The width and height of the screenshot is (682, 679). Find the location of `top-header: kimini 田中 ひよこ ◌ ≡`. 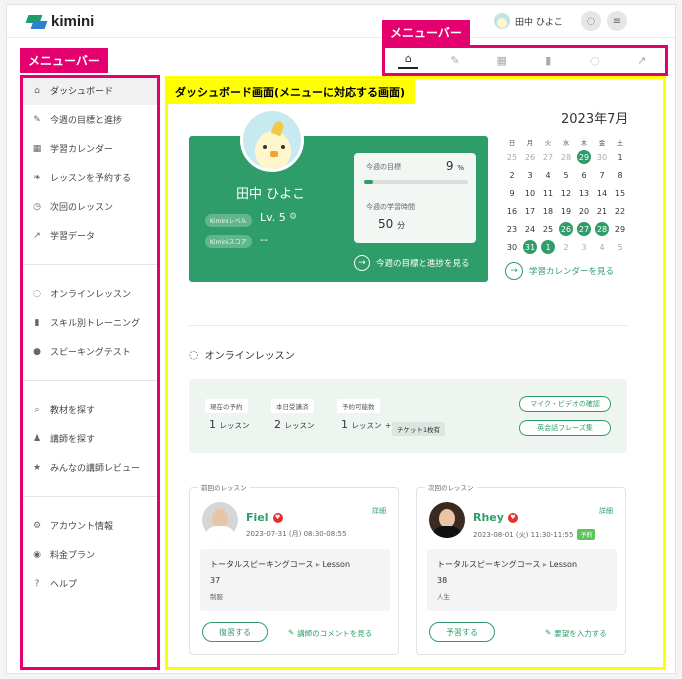

top-header: kimini 田中 ひよこ ◌ ≡ is located at coordinates (341, 21).